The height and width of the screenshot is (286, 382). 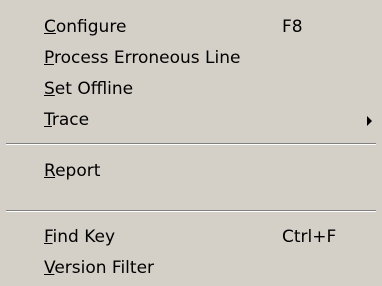 What do you see at coordinates (191, 171) in the screenshot?
I see `menu-item-report: Report` at bounding box center [191, 171].